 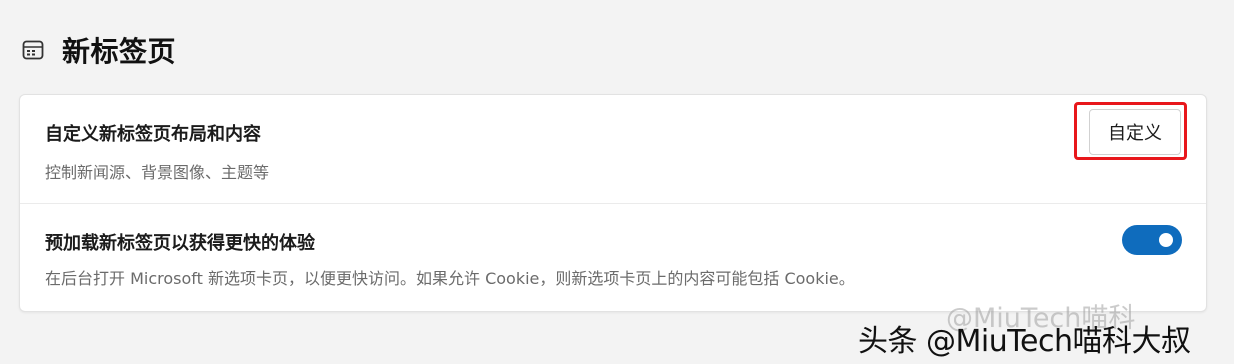 I want to click on new-tab-icon, so click(x=33, y=50).